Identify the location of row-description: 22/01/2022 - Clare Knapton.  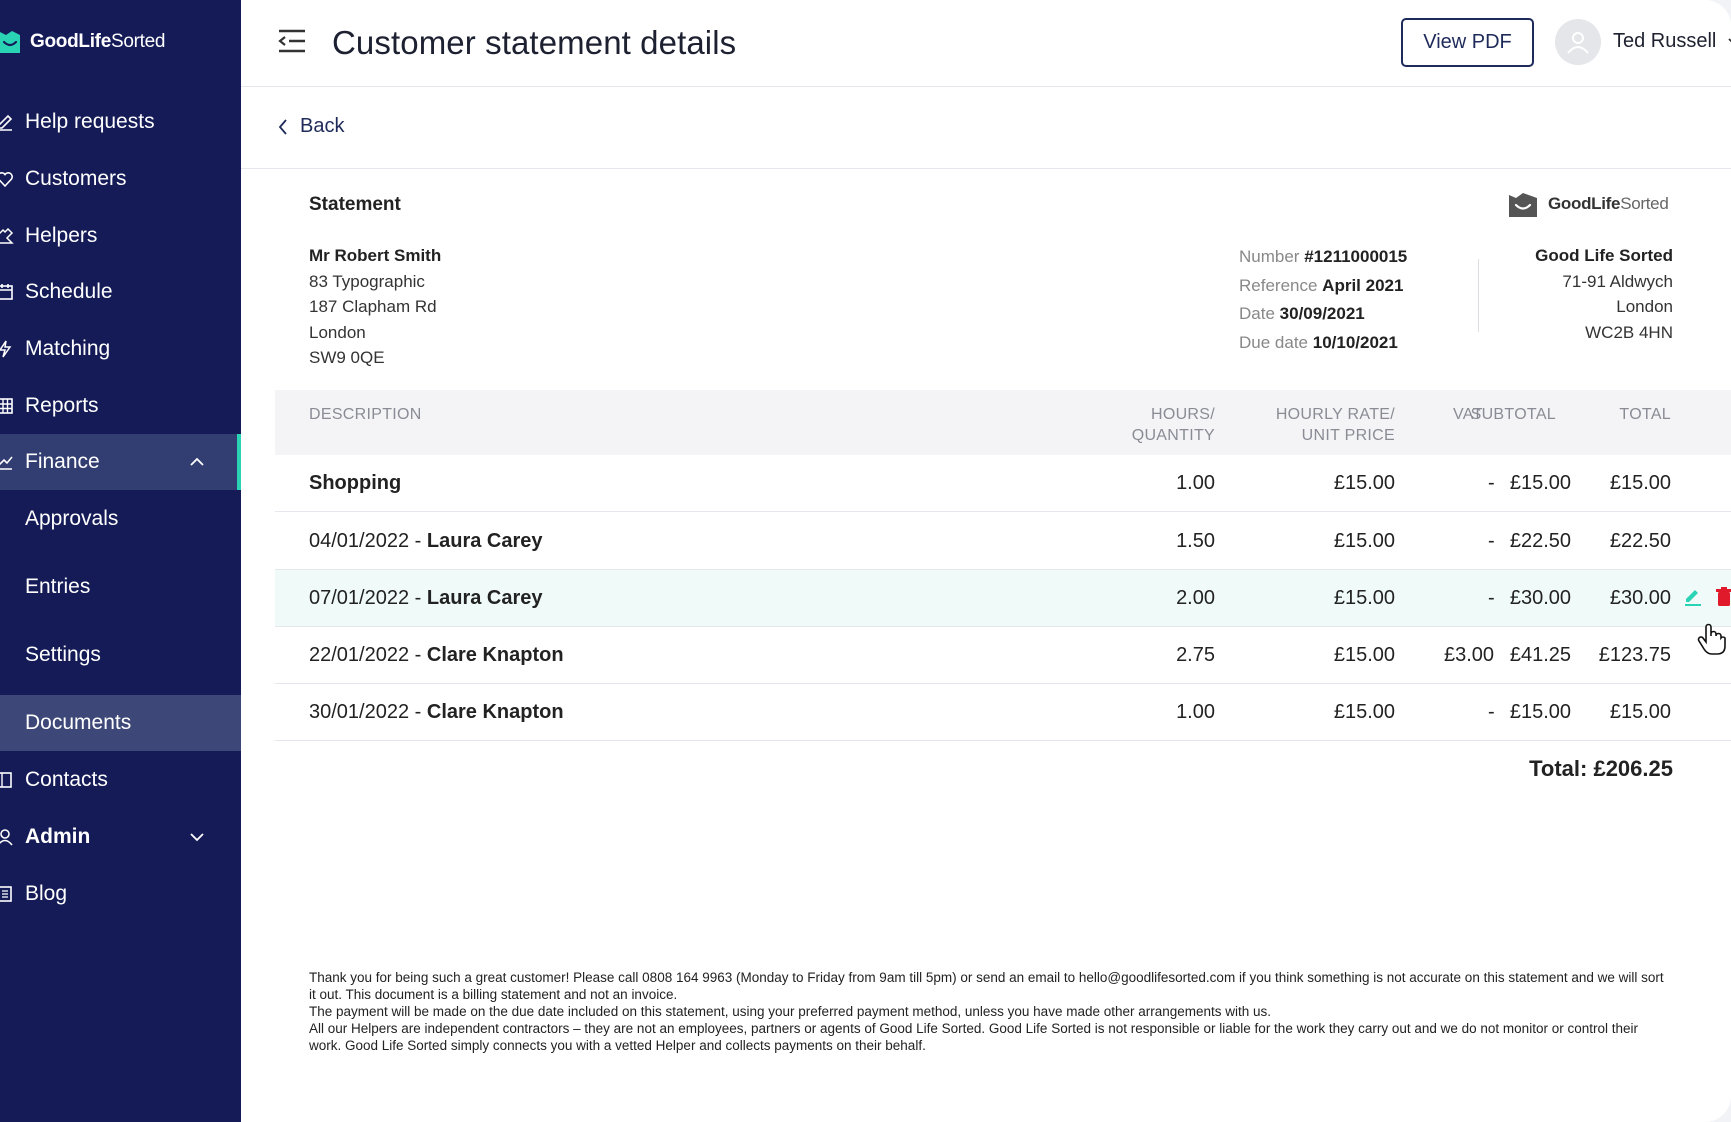
(436, 655).